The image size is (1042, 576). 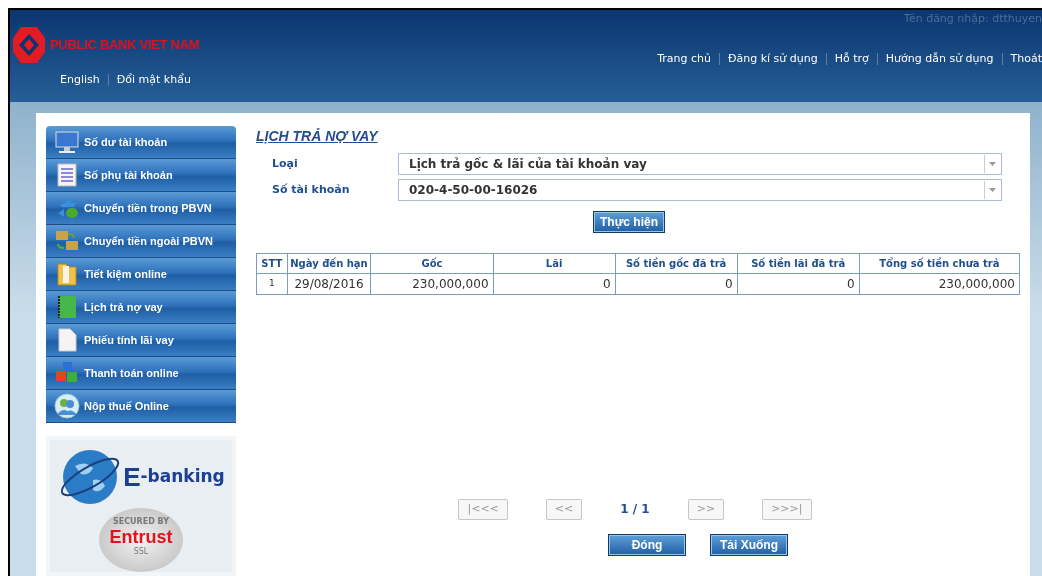 What do you see at coordinates (141, 241) in the screenshot?
I see `sidebar-item: Chuyển tiền ngoài PBVN` at bounding box center [141, 241].